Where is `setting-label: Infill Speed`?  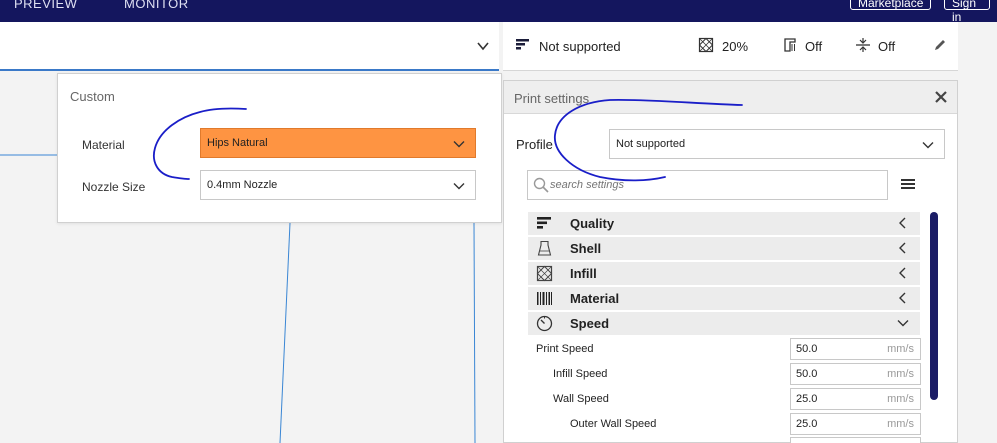 setting-label: Infill Speed is located at coordinates (580, 374).